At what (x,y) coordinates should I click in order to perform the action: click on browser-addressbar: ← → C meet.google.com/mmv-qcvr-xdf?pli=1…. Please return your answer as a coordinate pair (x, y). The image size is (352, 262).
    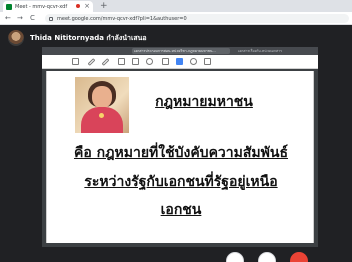
    Looking at the image, I should click on (176, 18).